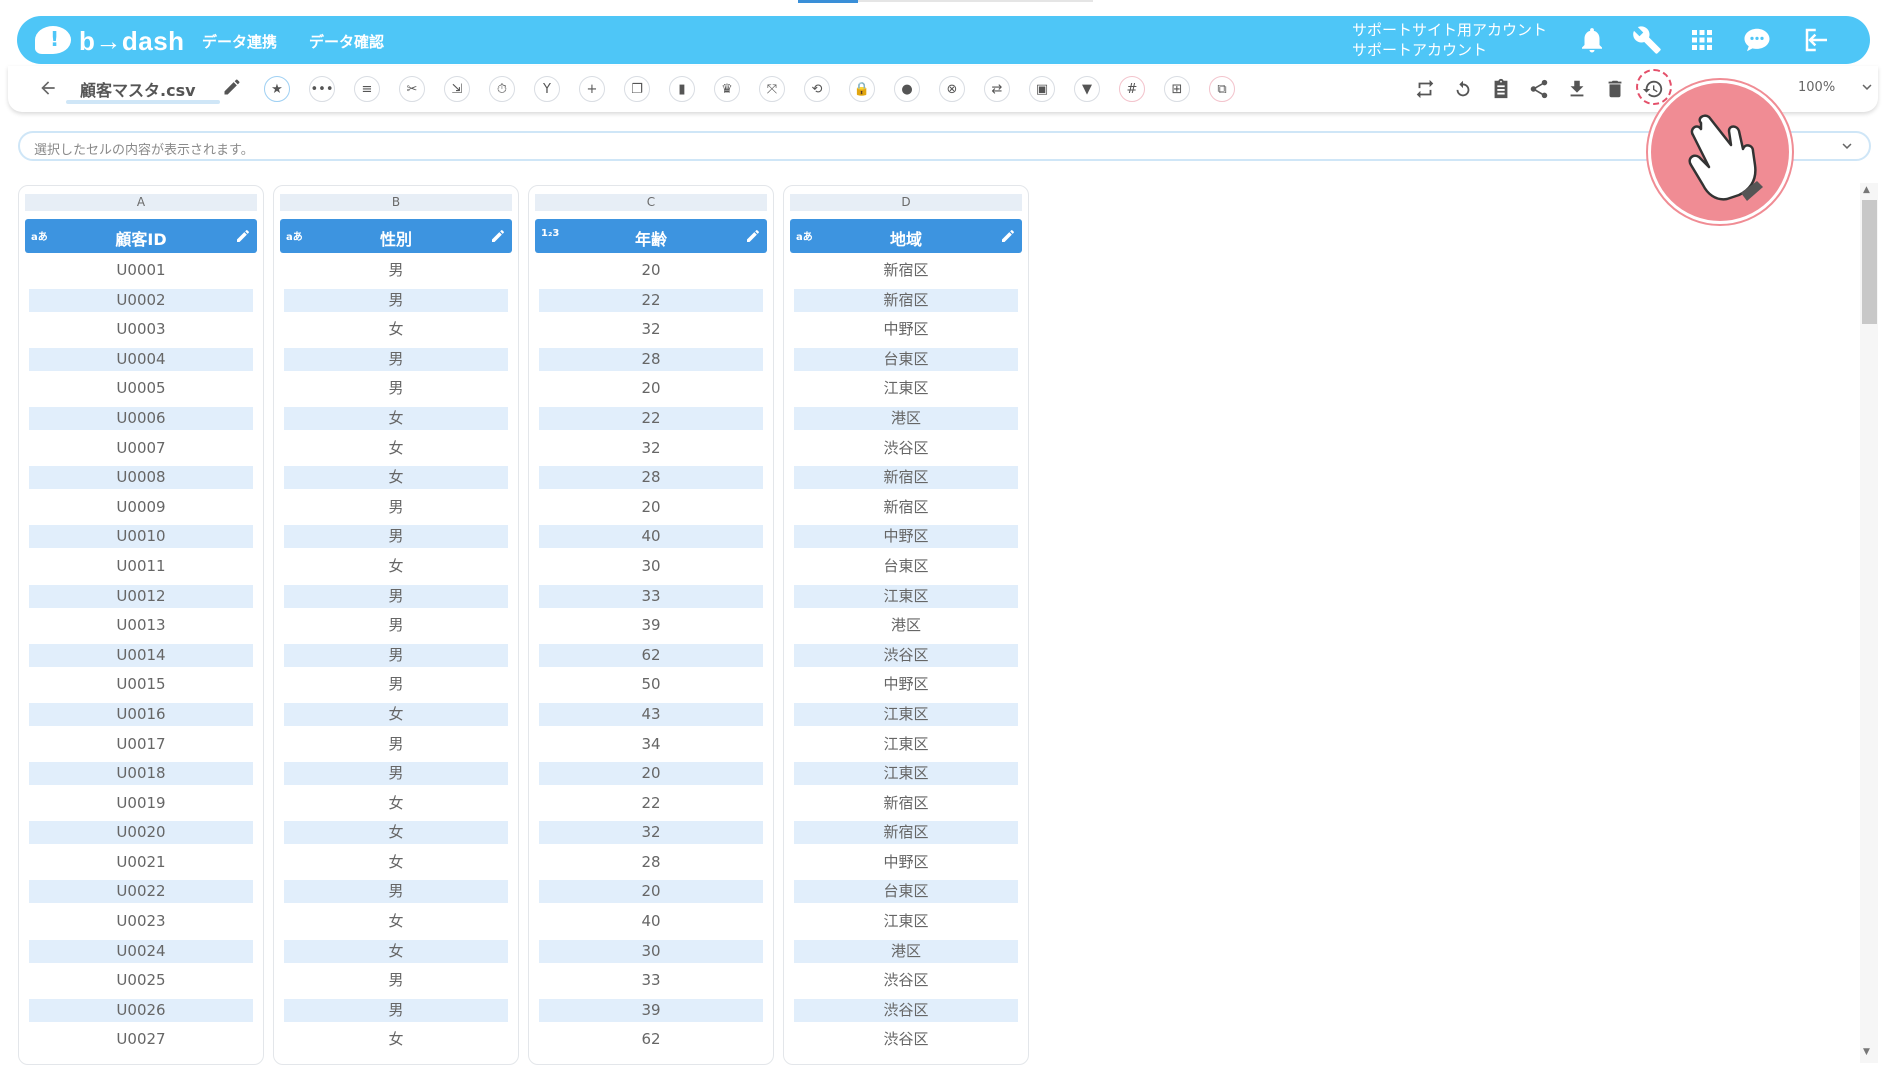 The height and width of the screenshot is (1065, 1890). Describe the element at coordinates (141, 625) in the screenshot. I see `table-cell: U0013` at that location.